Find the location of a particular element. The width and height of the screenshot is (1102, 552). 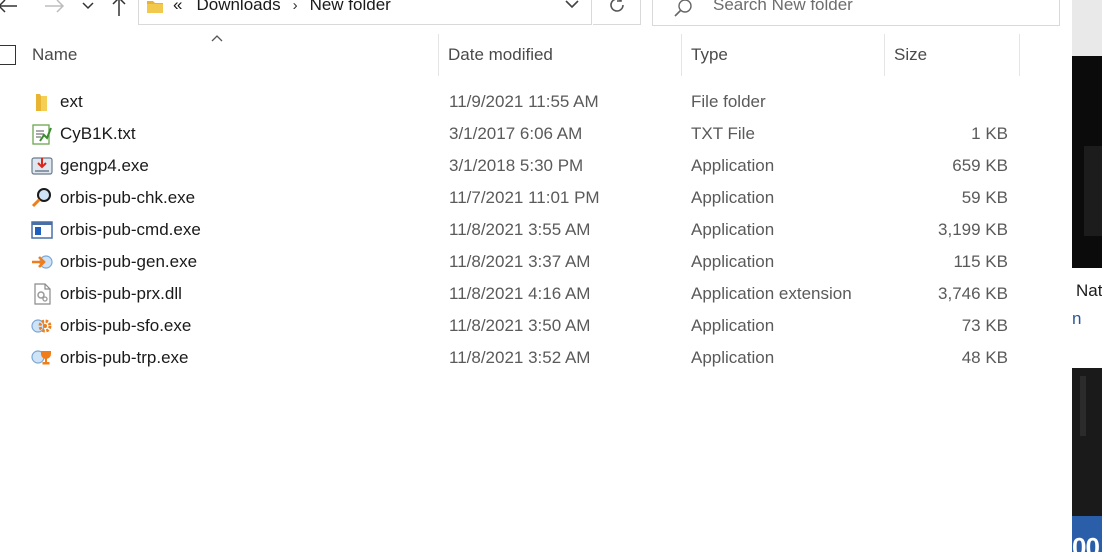

gear-app-icon is located at coordinates (41, 326).